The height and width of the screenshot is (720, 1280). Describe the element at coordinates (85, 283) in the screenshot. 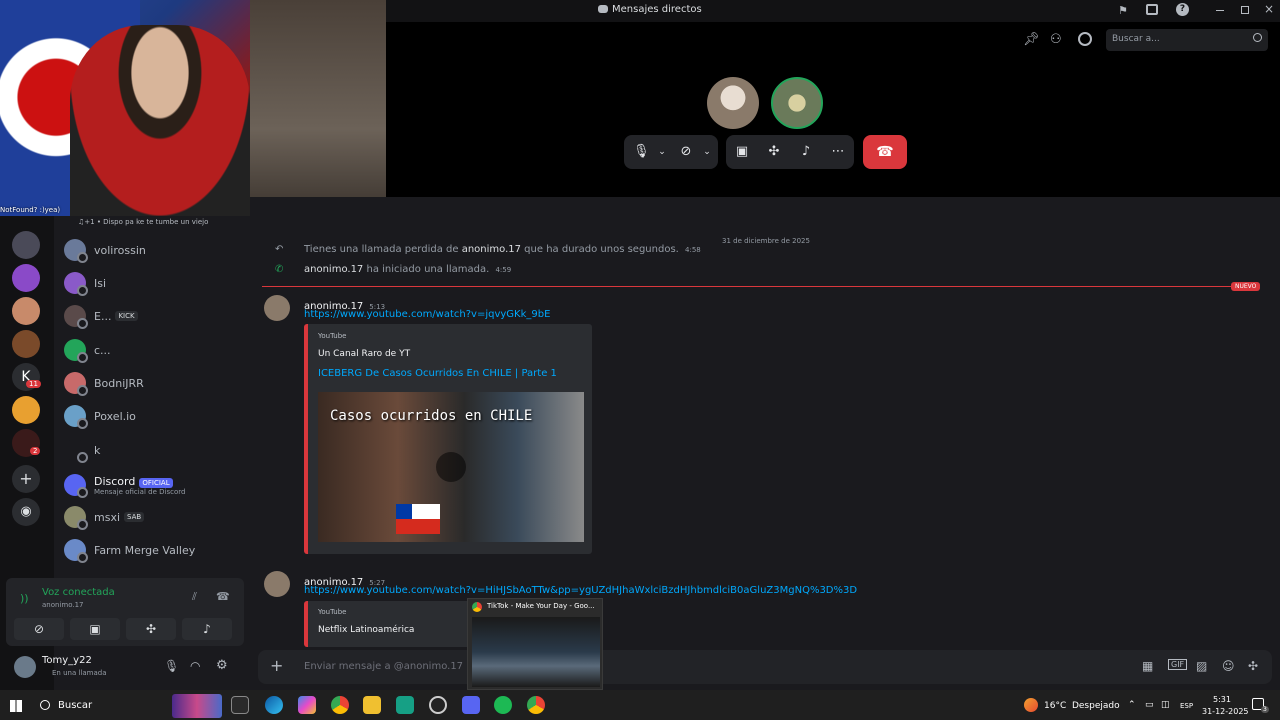

I see `dm-item: Isi` at that location.